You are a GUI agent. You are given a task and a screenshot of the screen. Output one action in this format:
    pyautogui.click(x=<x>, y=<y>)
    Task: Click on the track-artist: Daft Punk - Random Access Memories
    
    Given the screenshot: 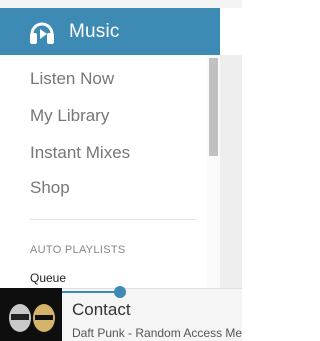 What is the action you would take?
    pyautogui.click(x=157, y=333)
    